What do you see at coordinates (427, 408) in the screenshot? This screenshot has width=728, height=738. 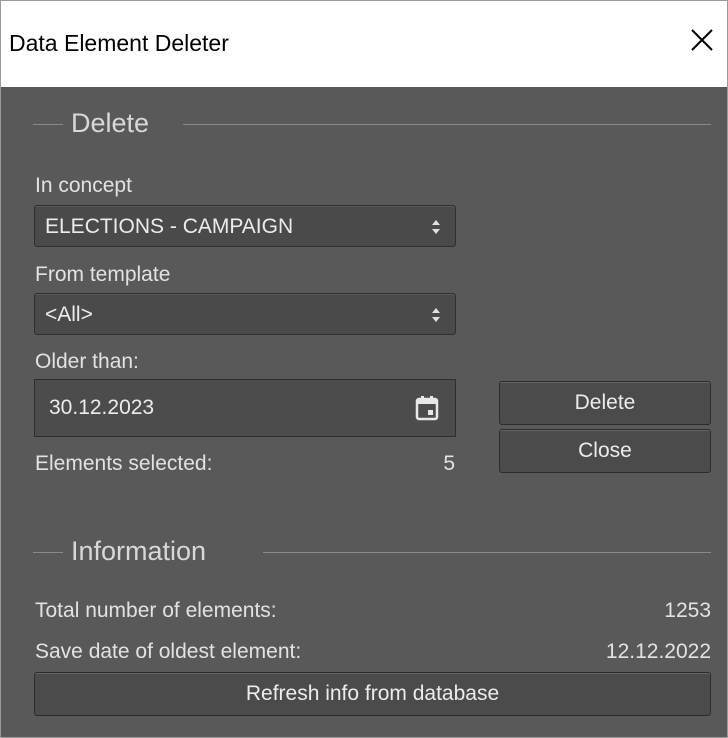 I see `calendar-icon` at bounding box center [427, 408].